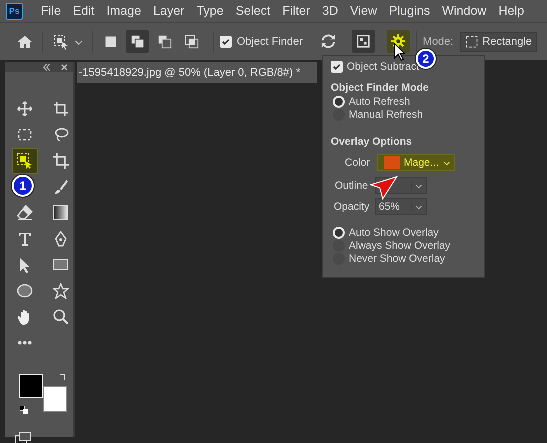 This screenshot has height=443, width=547. Describe the element at coordinates (61, 239) in the screenshot. I see `pen-icon` at that location.